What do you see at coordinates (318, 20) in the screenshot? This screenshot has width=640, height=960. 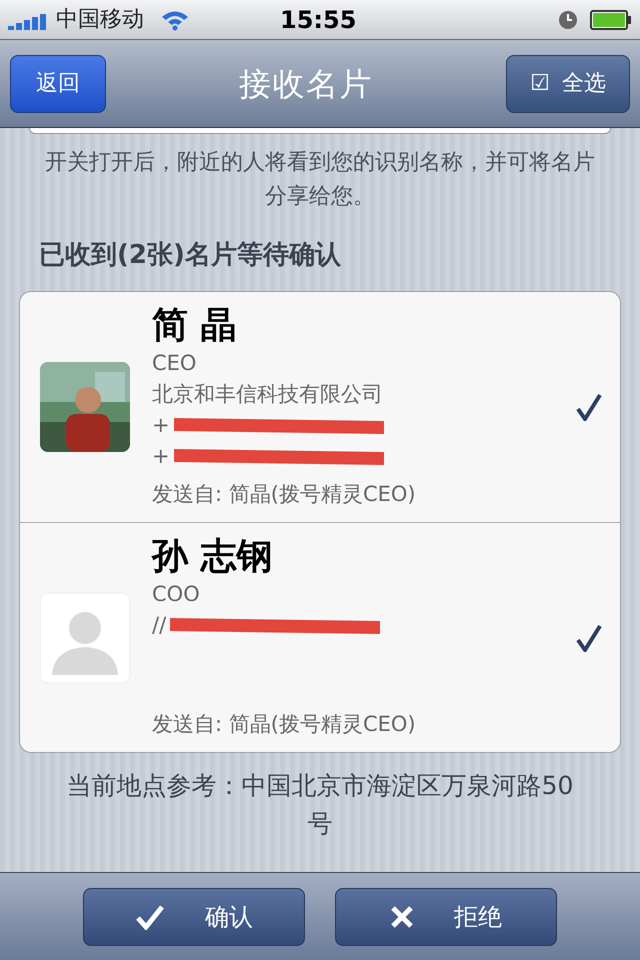 I see `clock-time: 15:55` at bounding box center [318, 20].